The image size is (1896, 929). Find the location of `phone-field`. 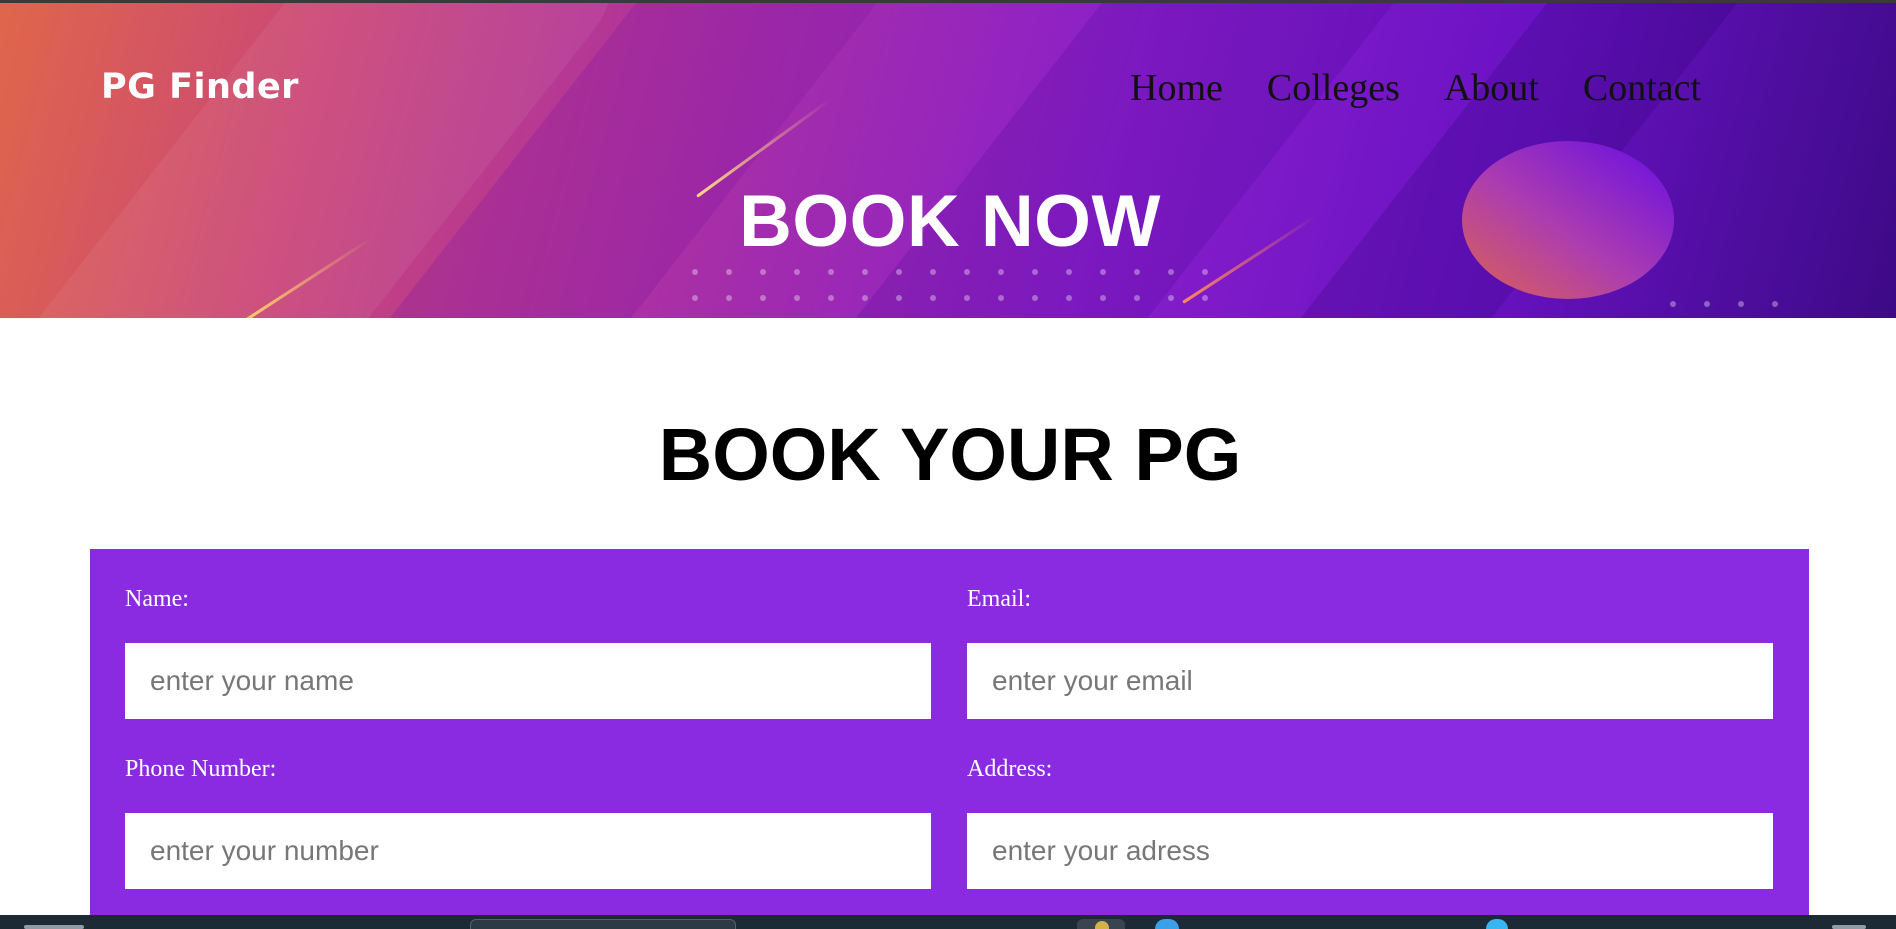

phone-field is located at coordinates (528, 851).